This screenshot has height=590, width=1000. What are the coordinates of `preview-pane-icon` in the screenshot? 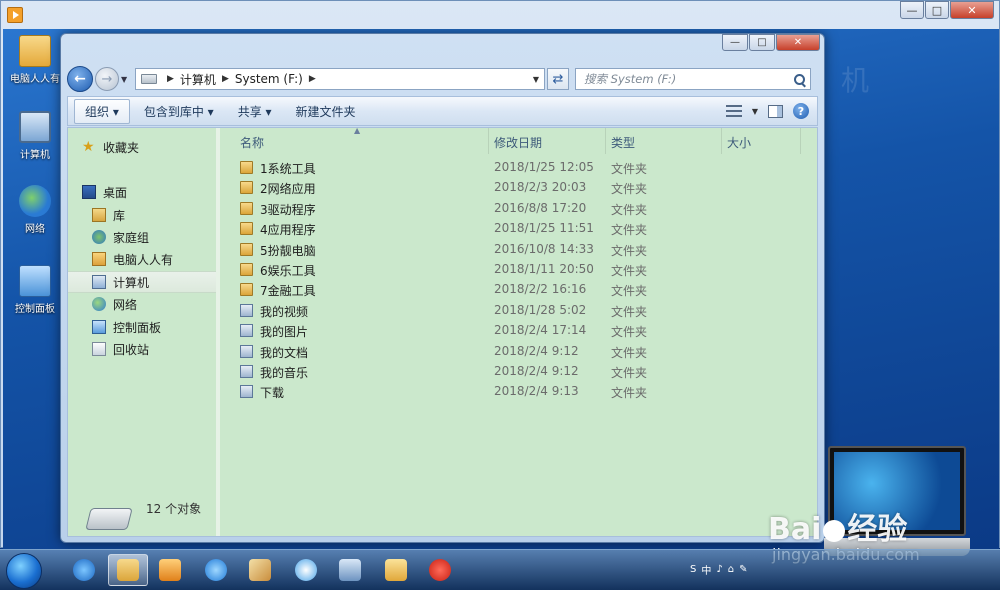 It's located at (775, 111).